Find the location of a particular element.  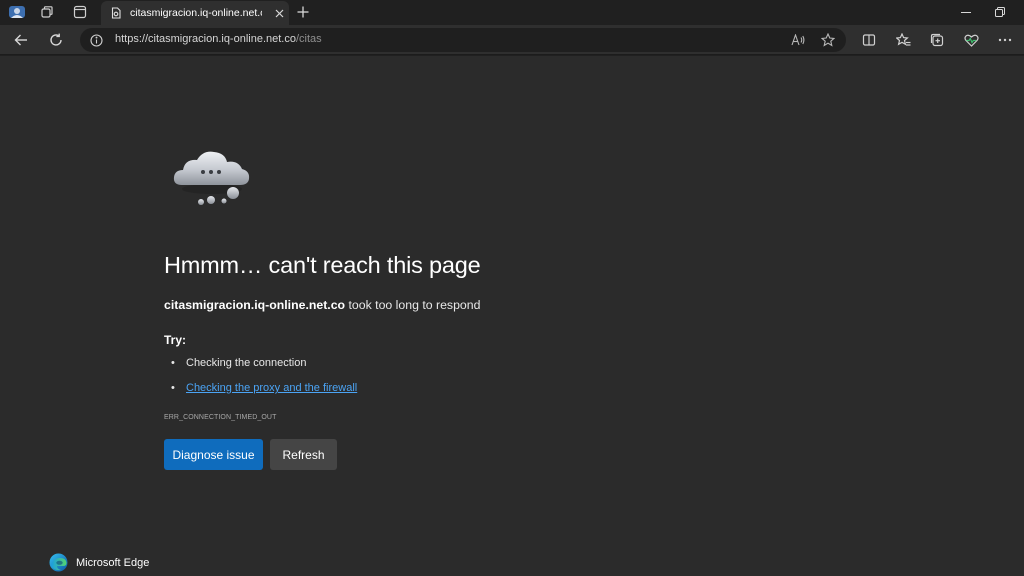

active-tab: citasmigracion.iq-online.net.co is located at coordinates (195, 13).